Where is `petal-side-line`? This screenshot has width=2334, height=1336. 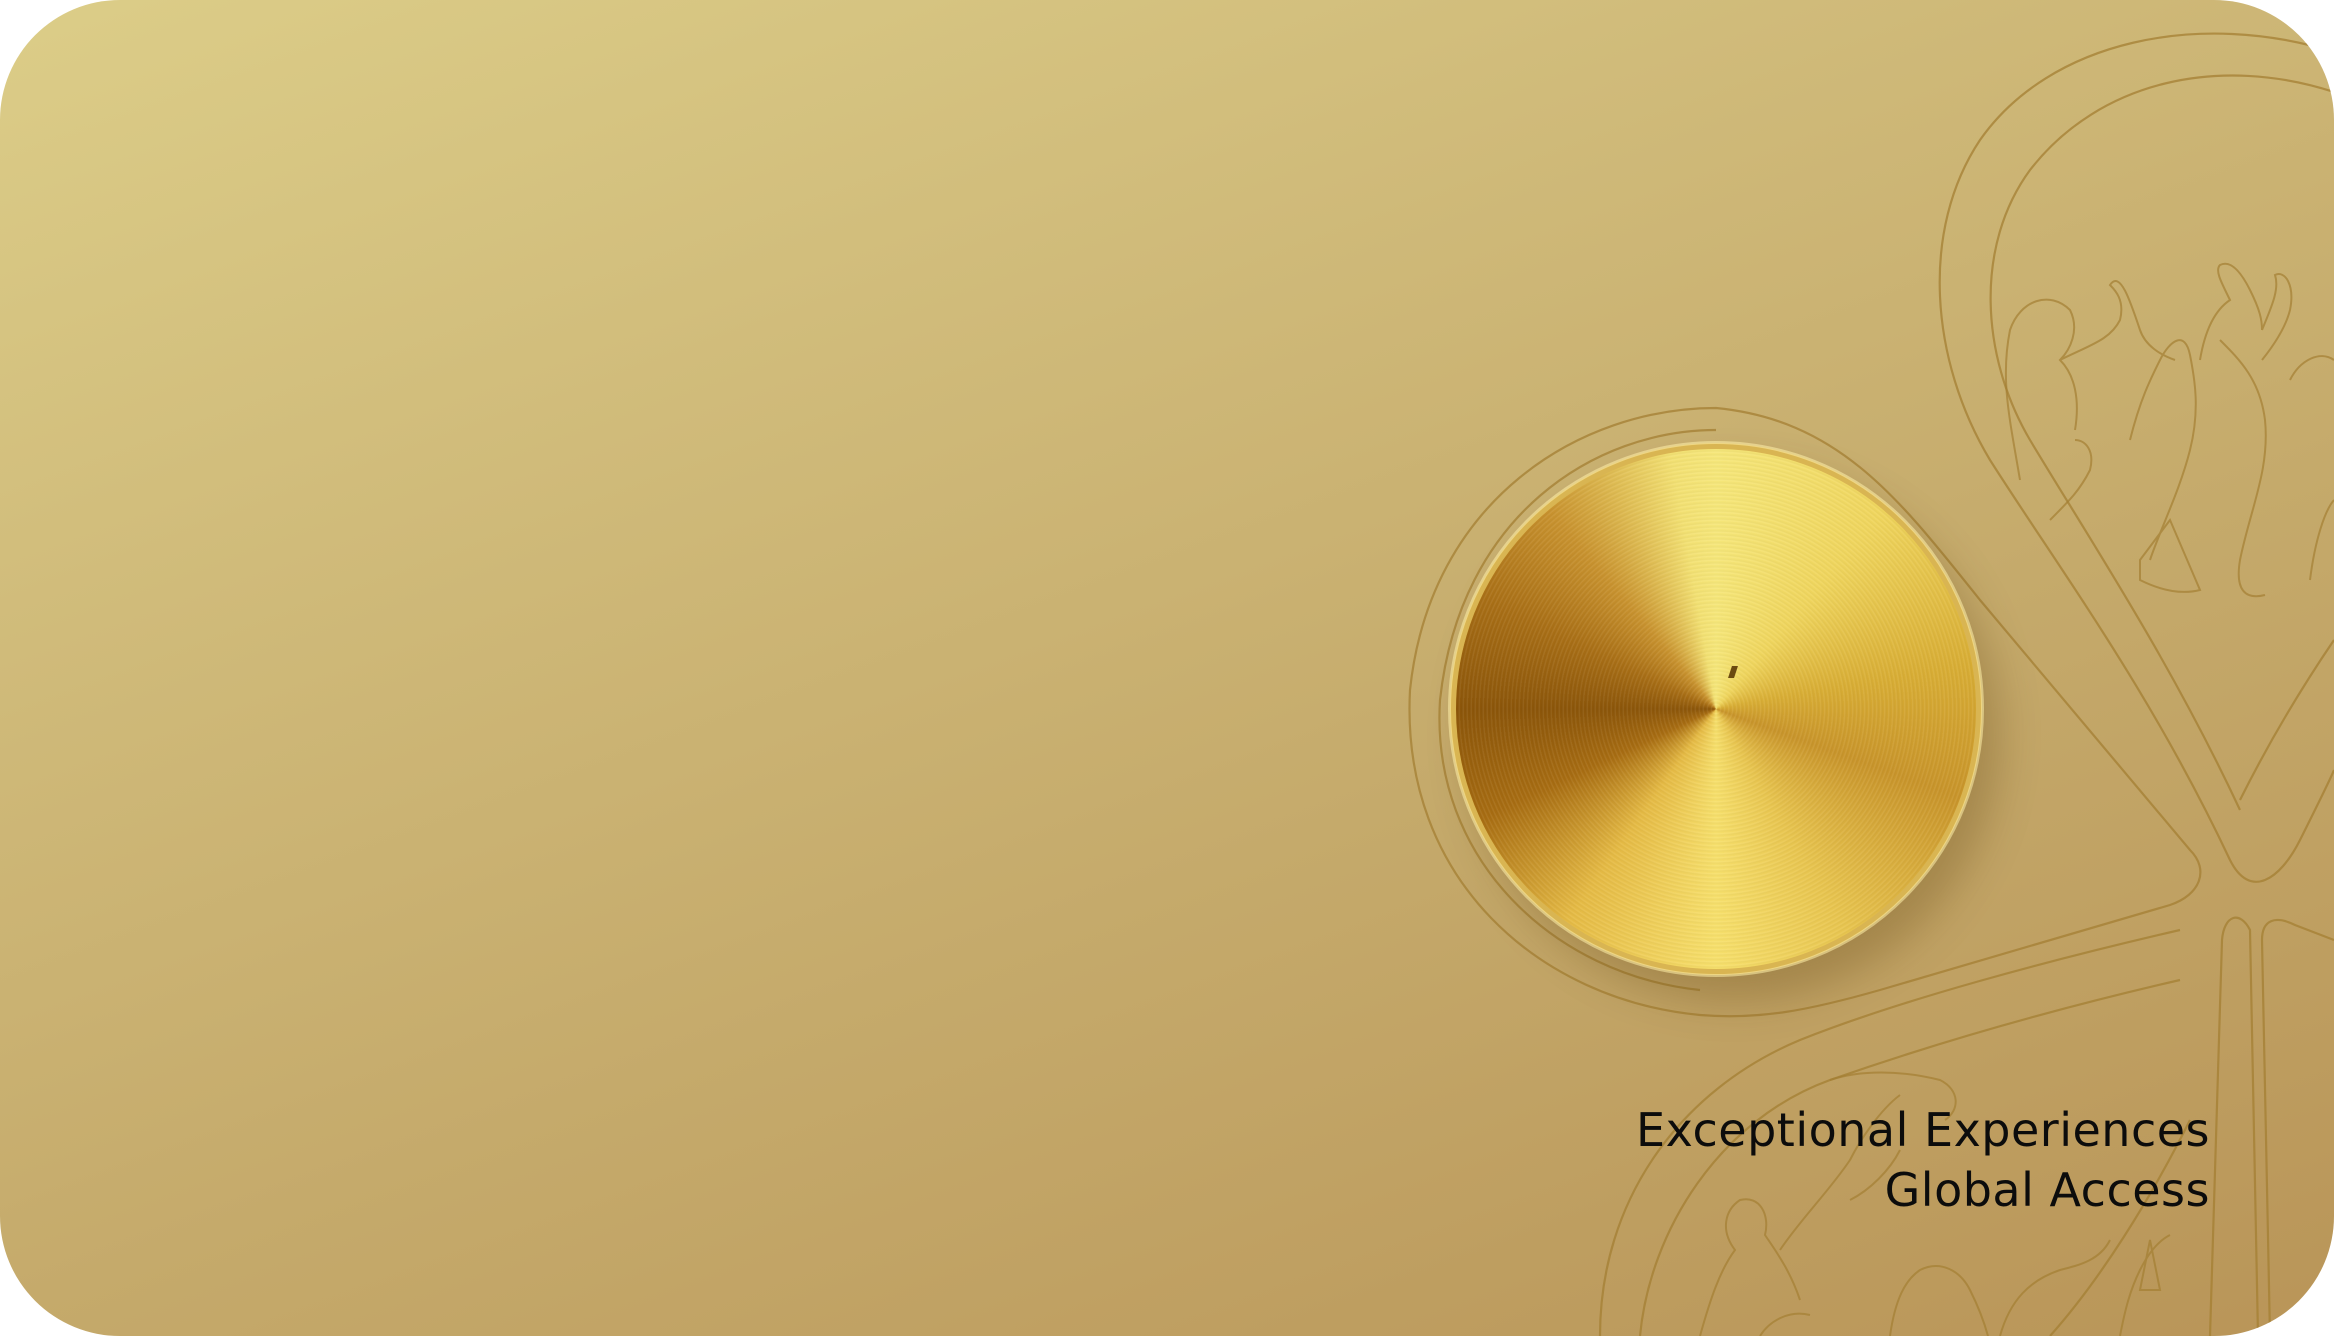
petal-side-line is located at coordinates (2286, 720).